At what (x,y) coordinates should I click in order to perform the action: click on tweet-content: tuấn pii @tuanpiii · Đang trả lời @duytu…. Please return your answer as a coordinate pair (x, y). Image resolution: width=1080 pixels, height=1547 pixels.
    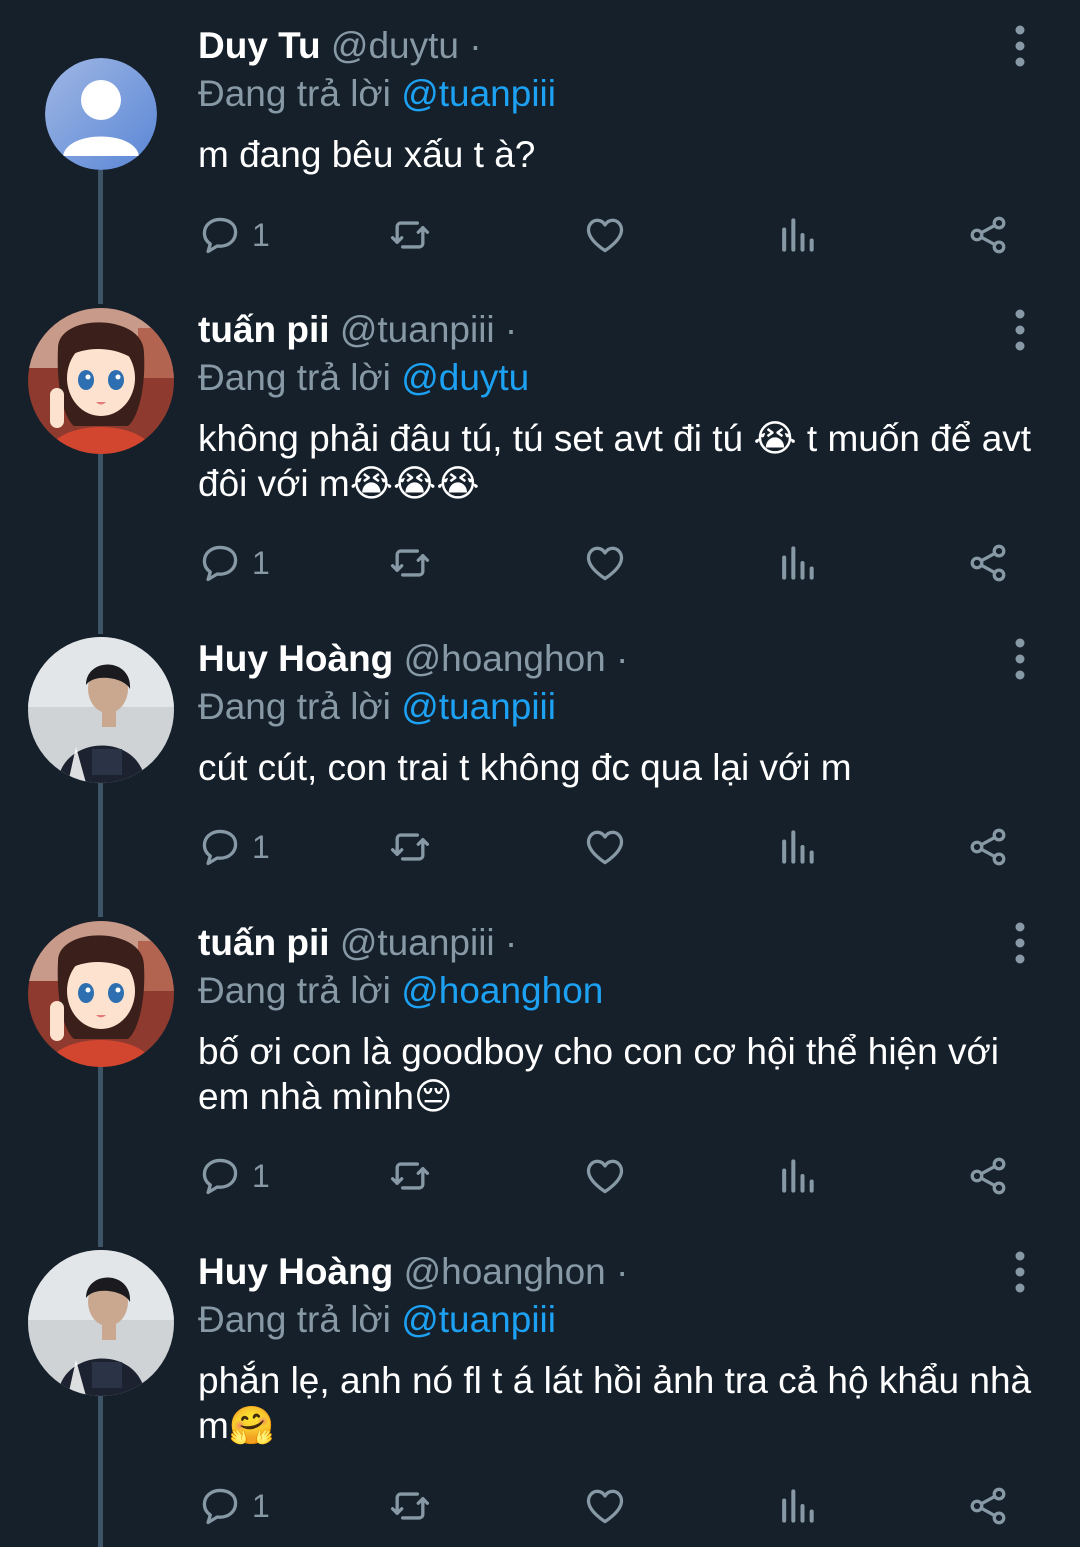
    Looking at the image, I should click on (619, 406).